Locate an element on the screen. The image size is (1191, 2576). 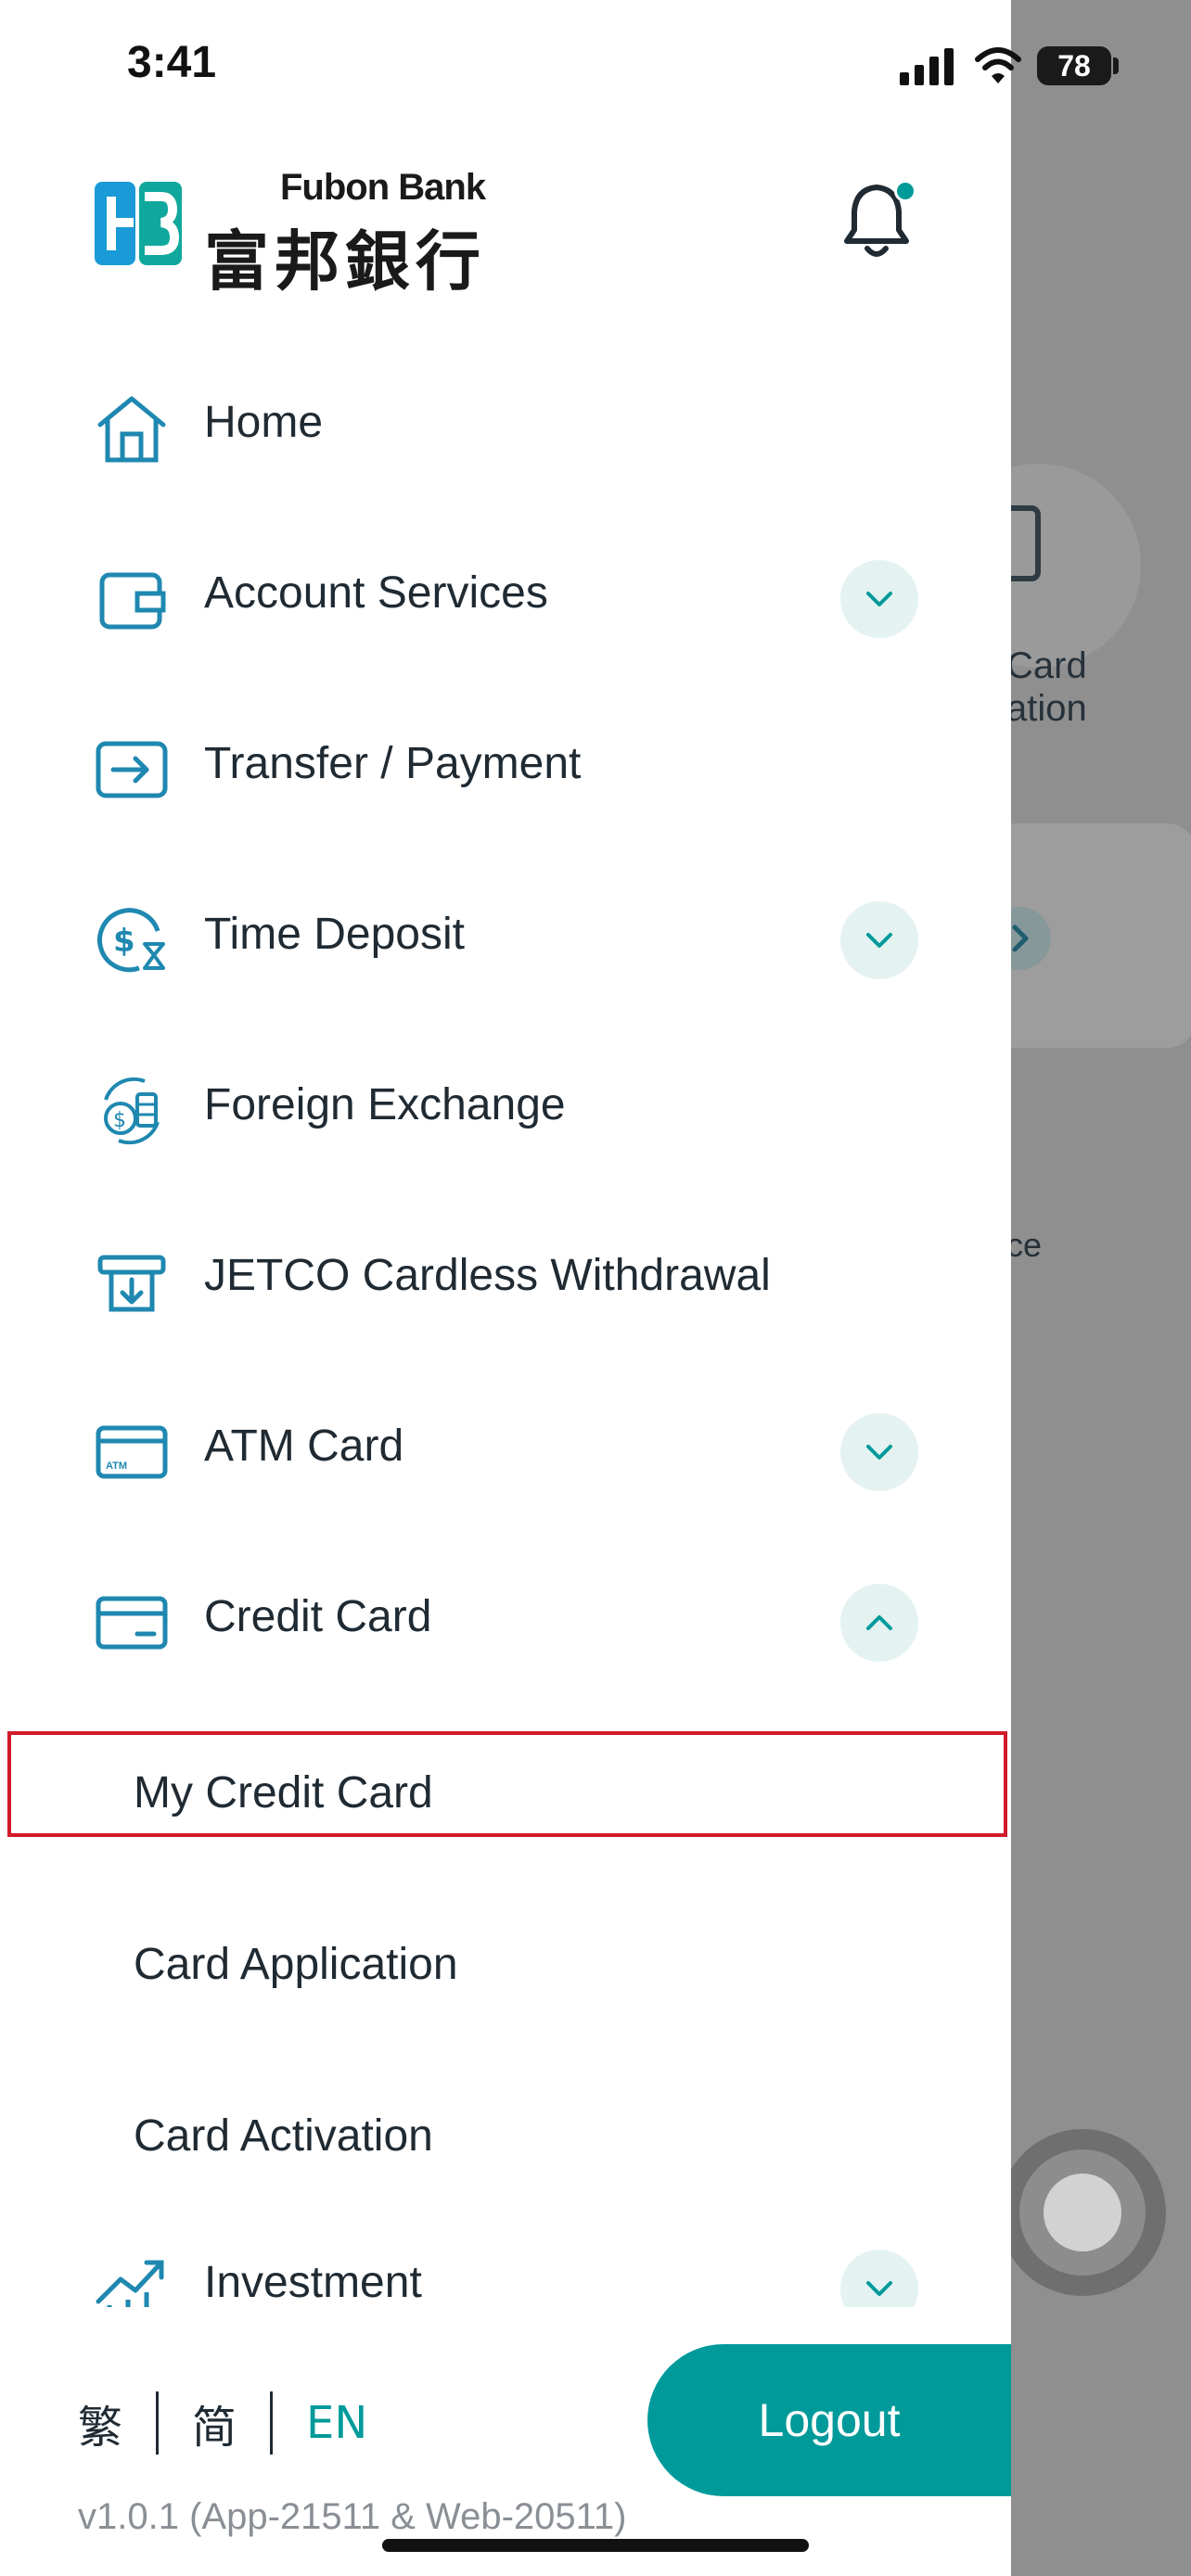
menu-item-credit-card: Credit Card is located at coordinates (505, 1614).